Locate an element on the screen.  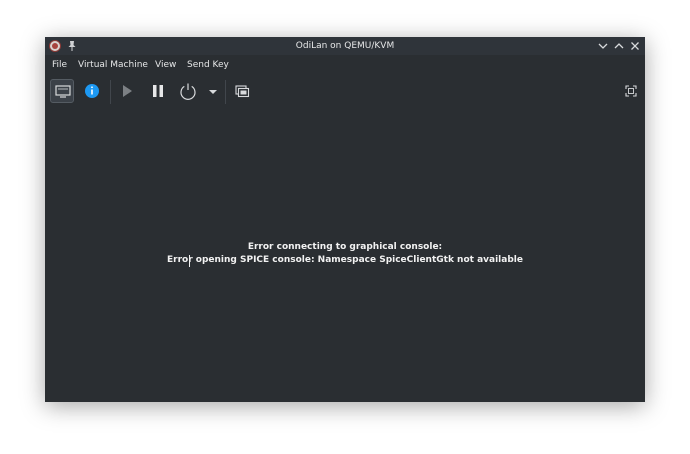
maximize-button is located at coordinates (619, 46).